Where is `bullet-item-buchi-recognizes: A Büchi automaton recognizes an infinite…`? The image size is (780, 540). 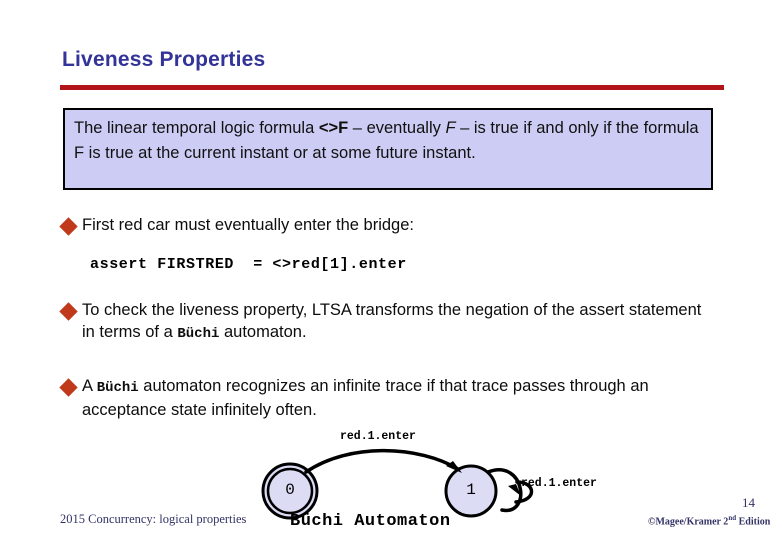 bullet-item-buchi-recognizes: A Büchi automaton recognizes an infinite… is located at coordinates (390, 398).